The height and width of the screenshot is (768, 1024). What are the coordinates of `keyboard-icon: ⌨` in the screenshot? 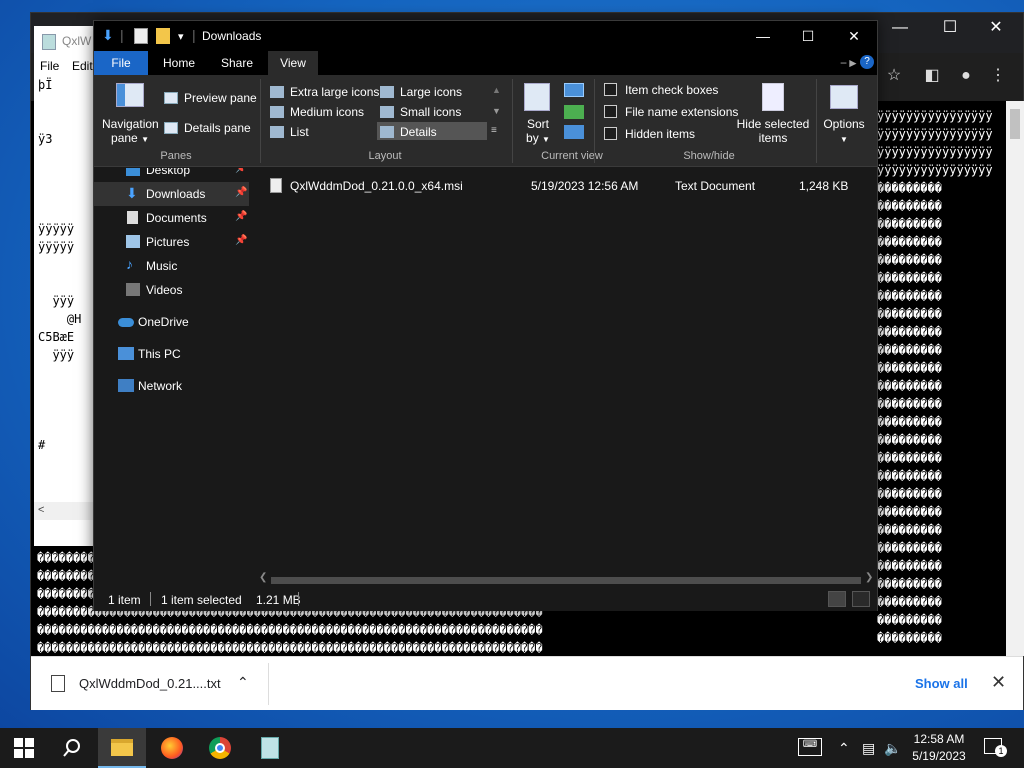 It's located at (810, 747).